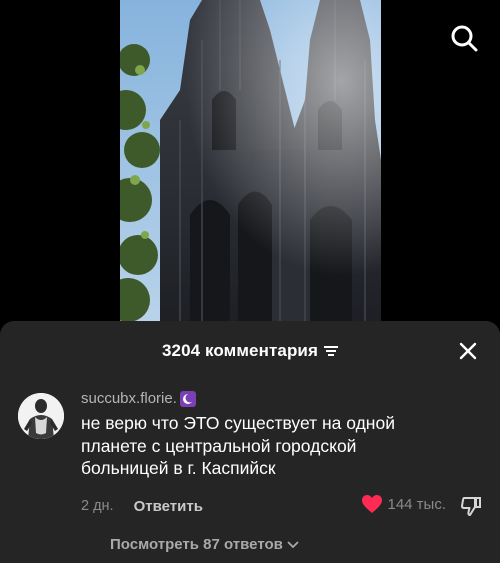 The height and width of the screenshot is (563, 500). I want to click on like-button: 144 тыс., so click(403, 504).